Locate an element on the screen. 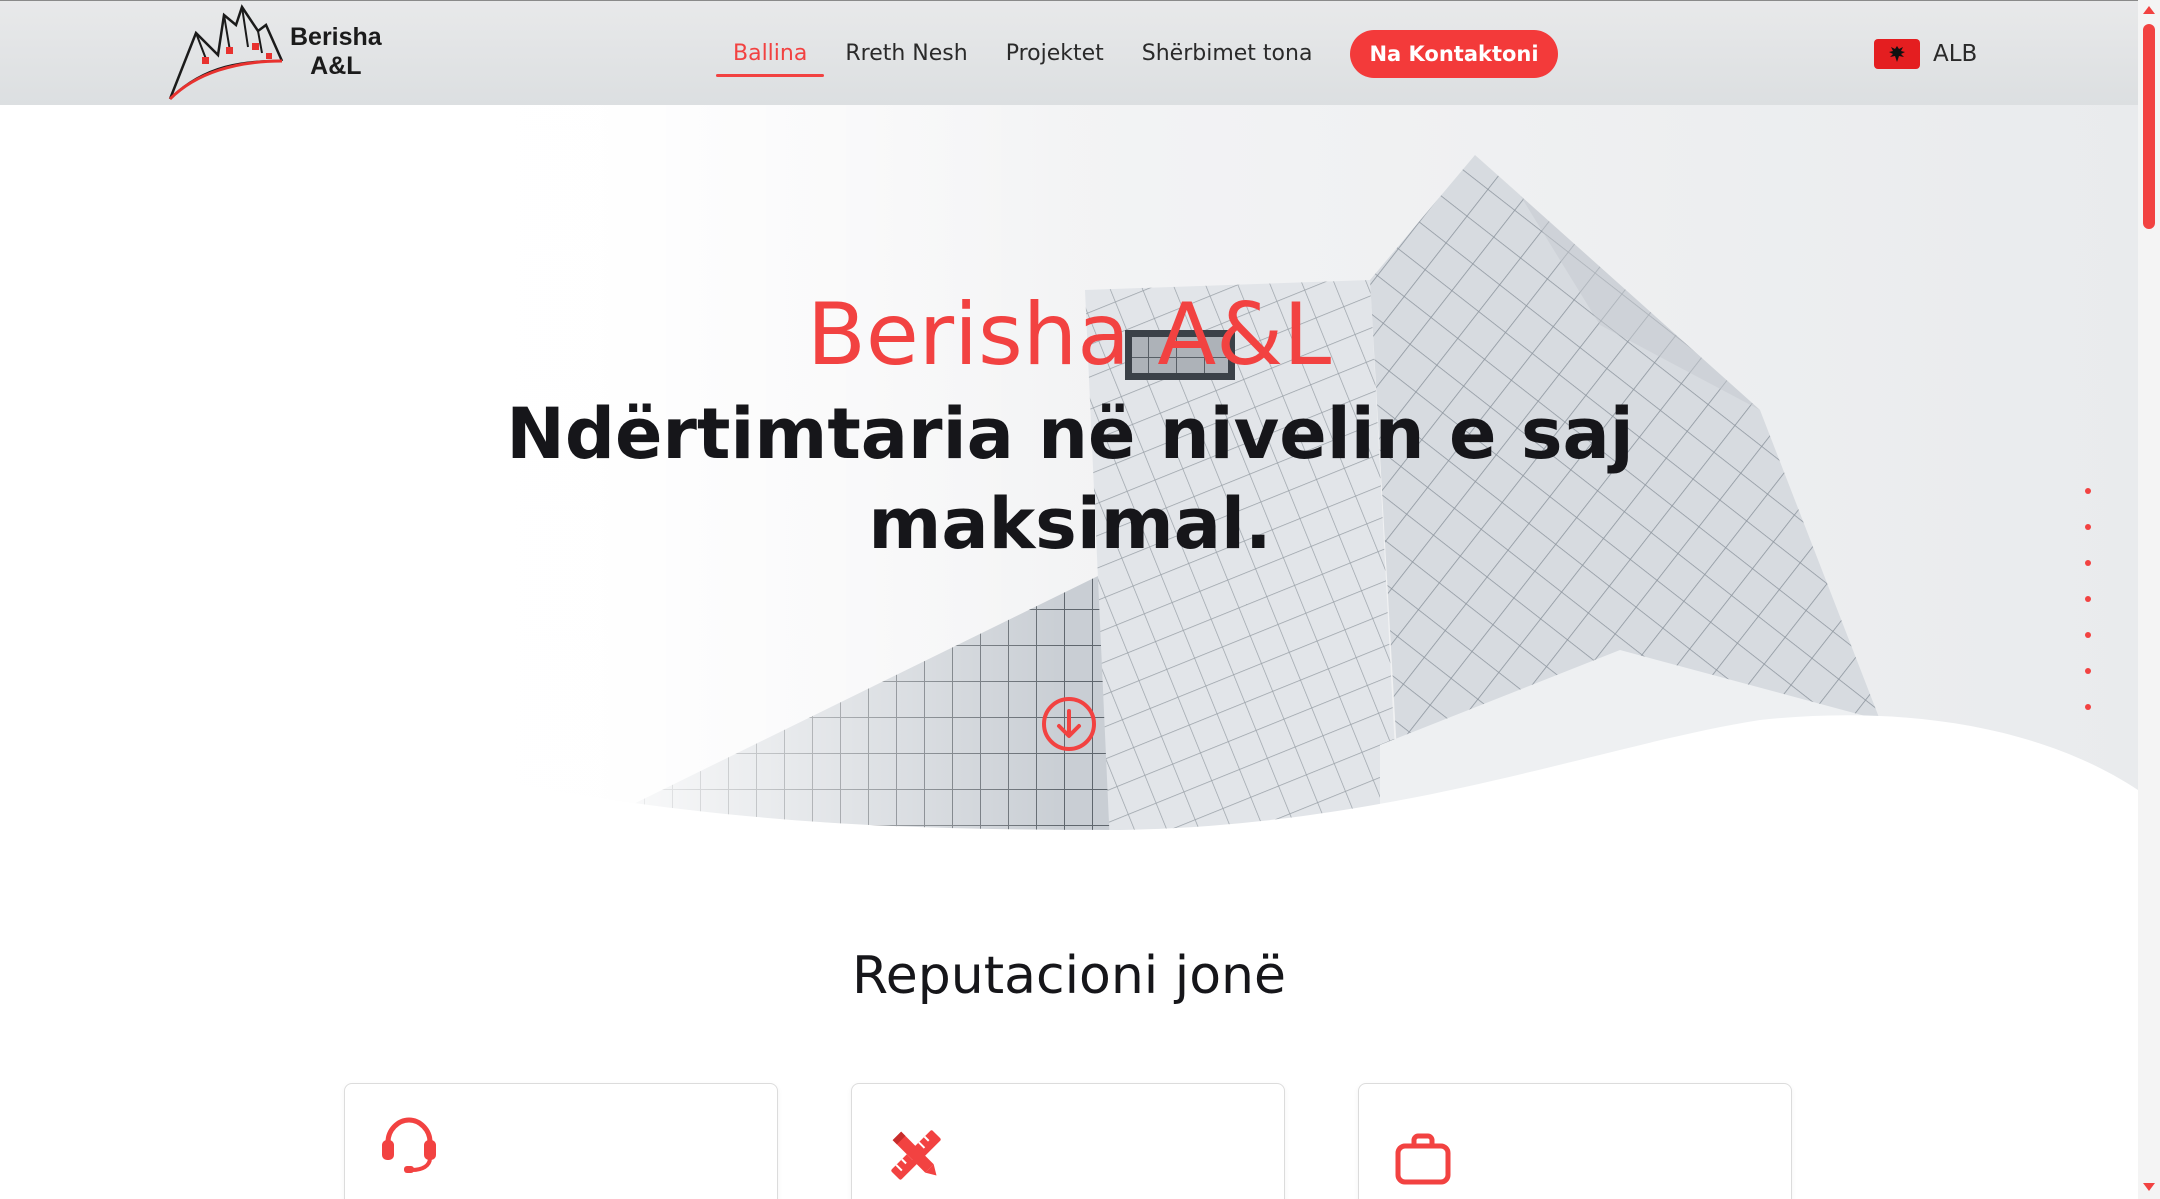 The width and height of the screenshot is (2160, 1199). briefcase-icon is located at coordinates (1423, 1159).